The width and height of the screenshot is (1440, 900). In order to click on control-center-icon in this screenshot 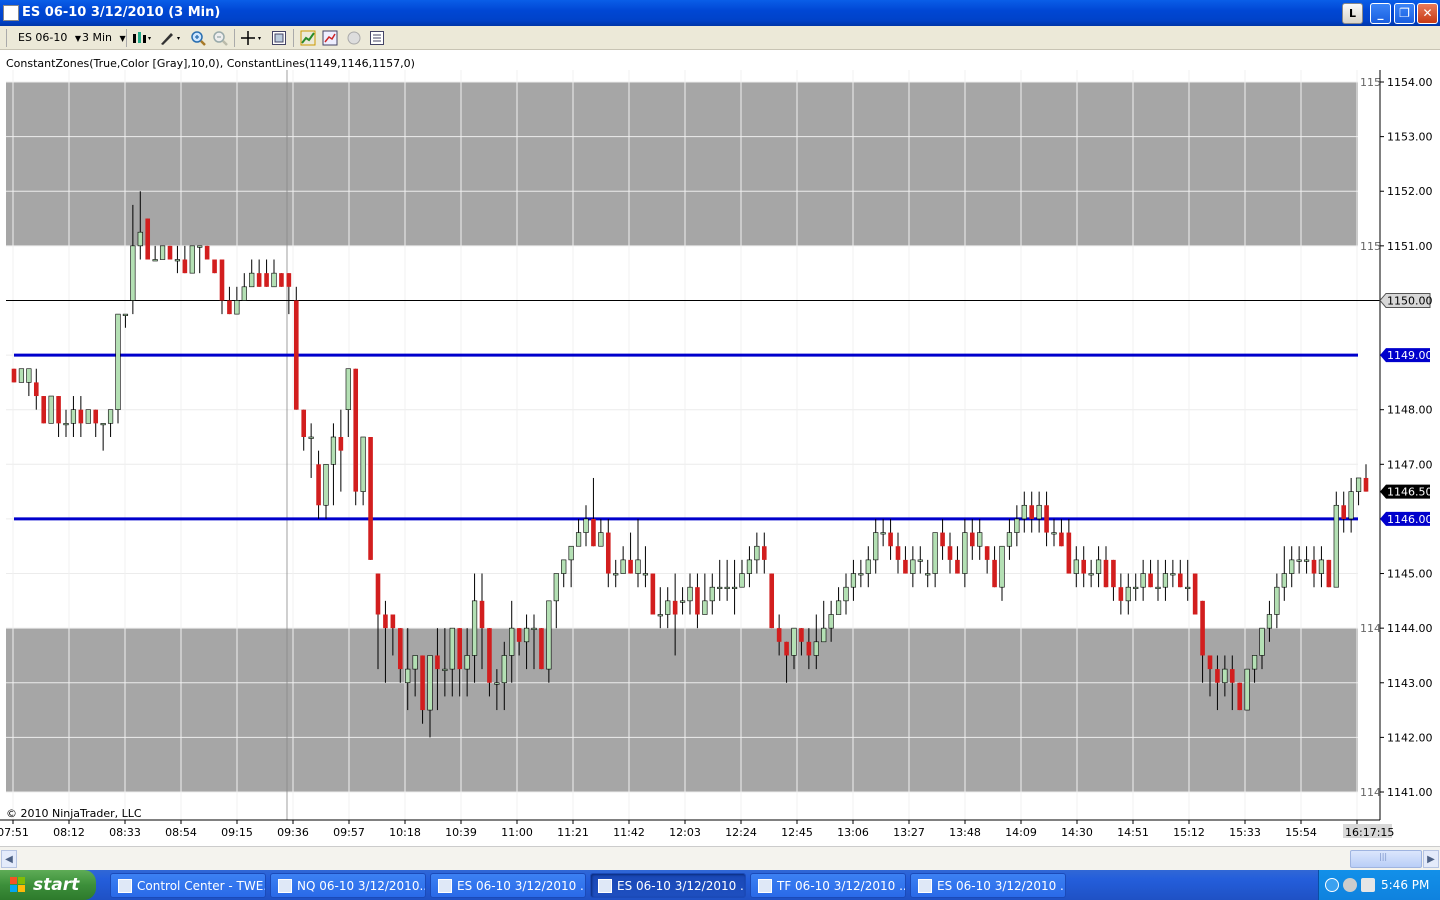, I will do `click(125, 886)`.